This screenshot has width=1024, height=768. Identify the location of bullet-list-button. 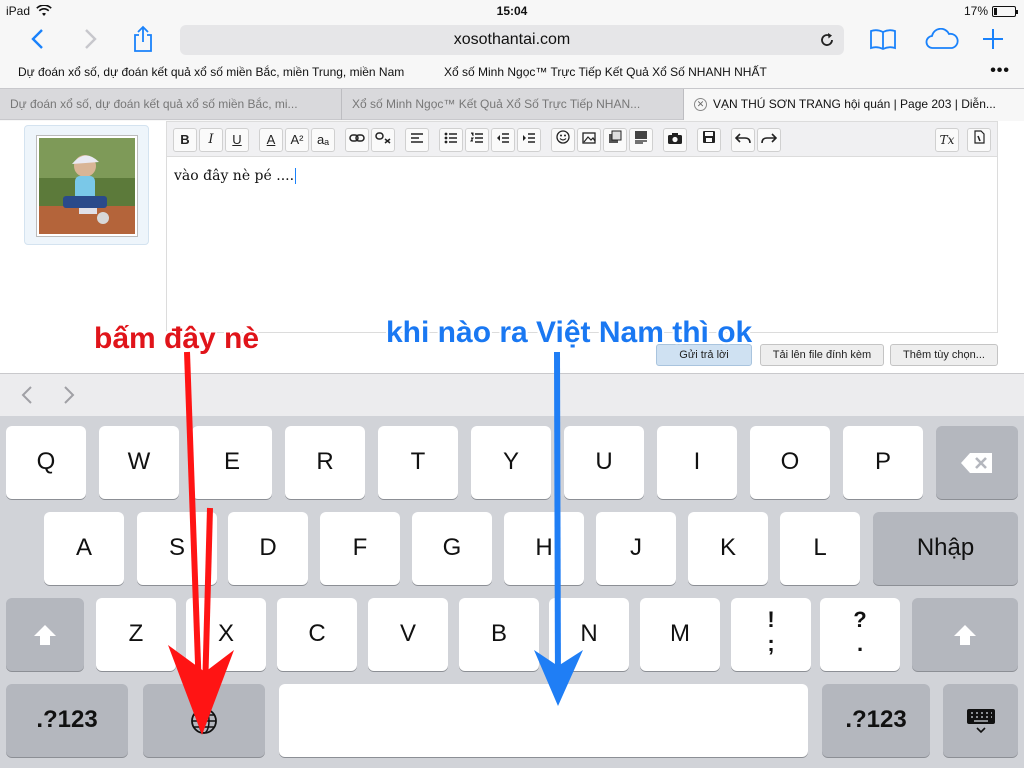
(451, 140).